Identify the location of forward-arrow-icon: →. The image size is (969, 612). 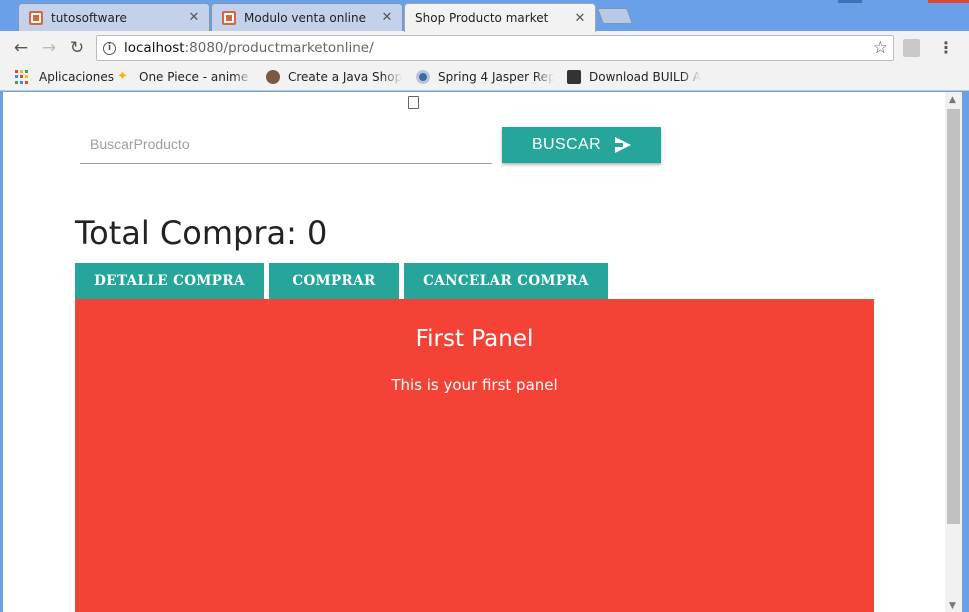
(49, 48).